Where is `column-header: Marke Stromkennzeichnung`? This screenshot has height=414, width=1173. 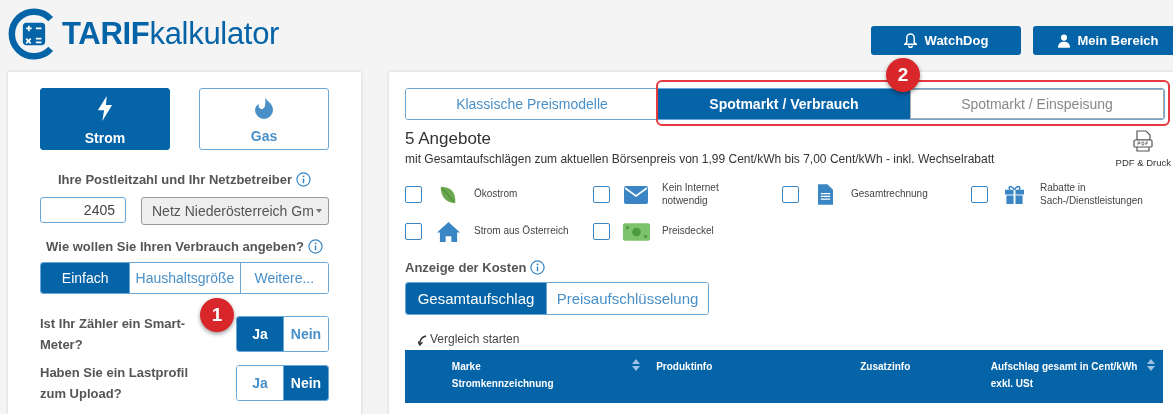 column-header: Marke Stromkennzeichnung is located at coordinates (502, 375).